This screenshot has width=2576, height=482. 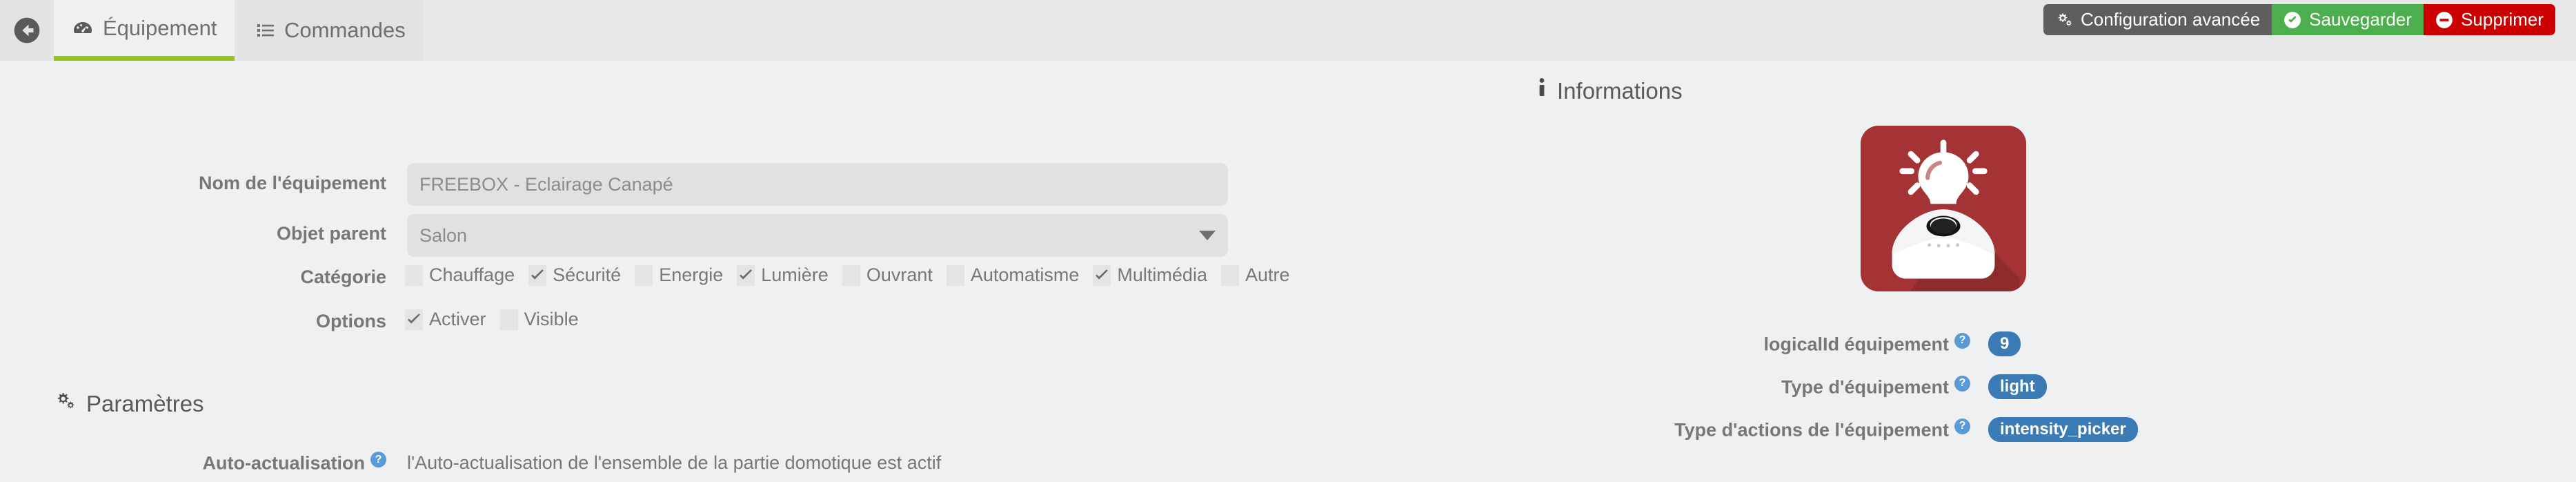 I want to click on checkbox-label: Ouvrant, so click(x=899, y=274).